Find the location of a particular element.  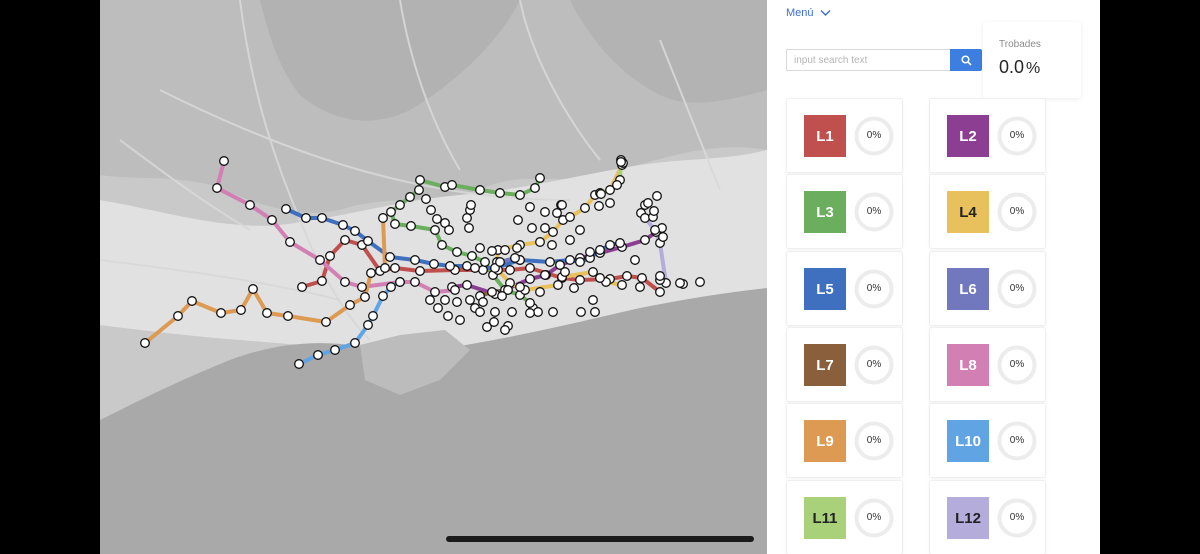

menu-button: Menú is located at coordinates (808, 13).